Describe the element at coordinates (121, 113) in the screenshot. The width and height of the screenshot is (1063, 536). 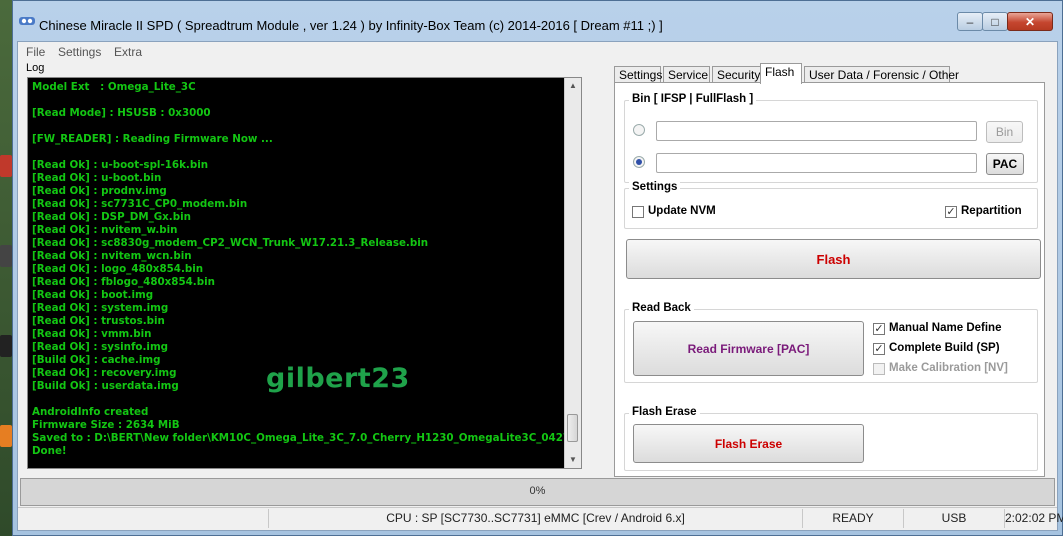
I see `log-line: [Read Mode] : HSUSB : 0x3000` at that location.